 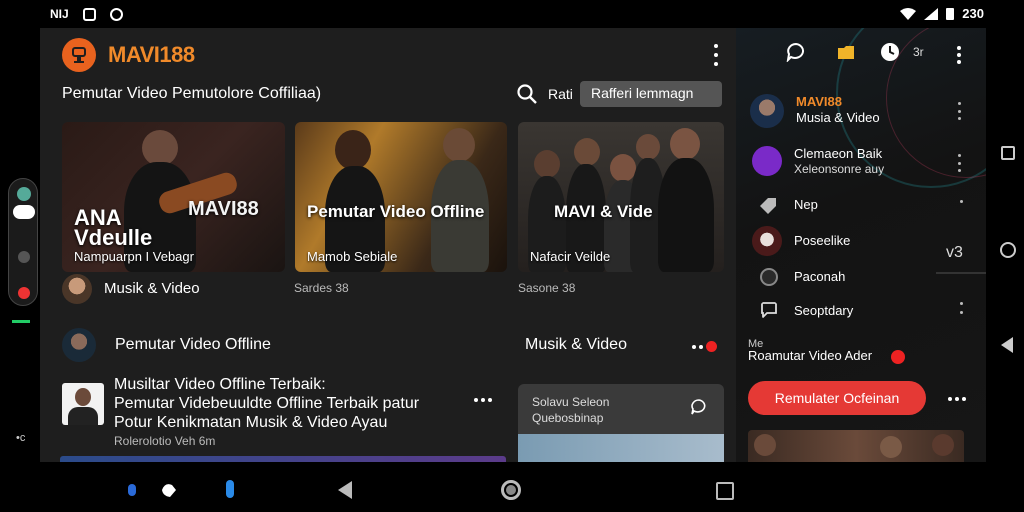 What do you see at coordinates (250, 423) in the screenshot?
I see `list-item-line3: Potur Kenikmatan Musik & Video Ayau` at bounding box center [250, 423].